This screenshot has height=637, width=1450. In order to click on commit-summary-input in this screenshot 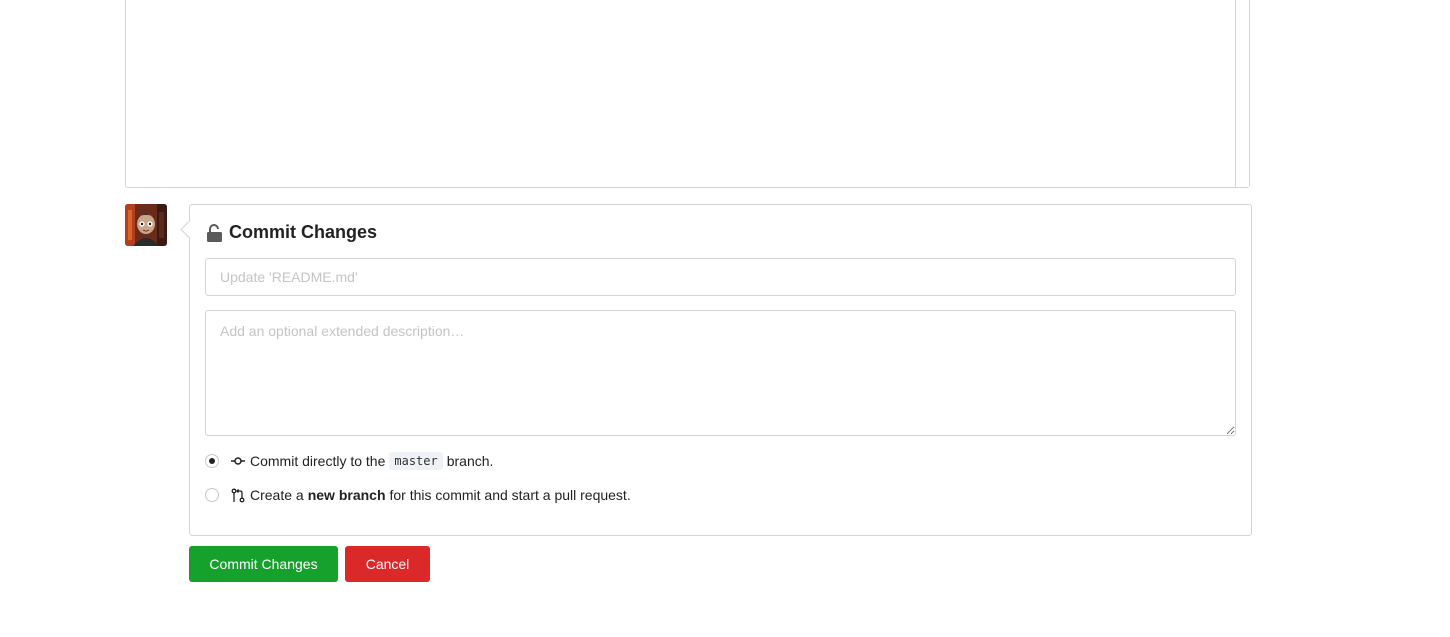, I will do `click(720, 277)`.